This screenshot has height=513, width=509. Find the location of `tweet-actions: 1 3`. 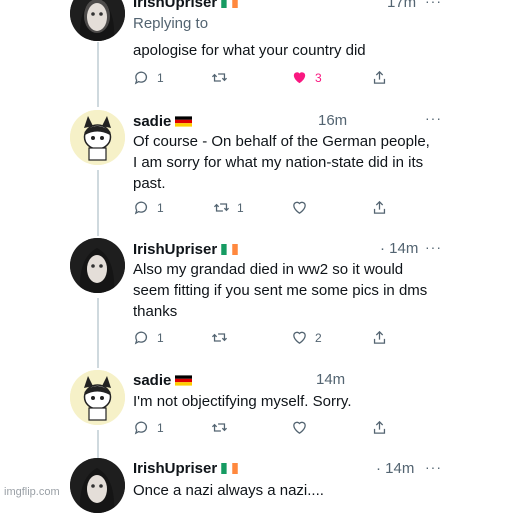

tweet-actions: 1 3 is located at coordinates (263, 79).